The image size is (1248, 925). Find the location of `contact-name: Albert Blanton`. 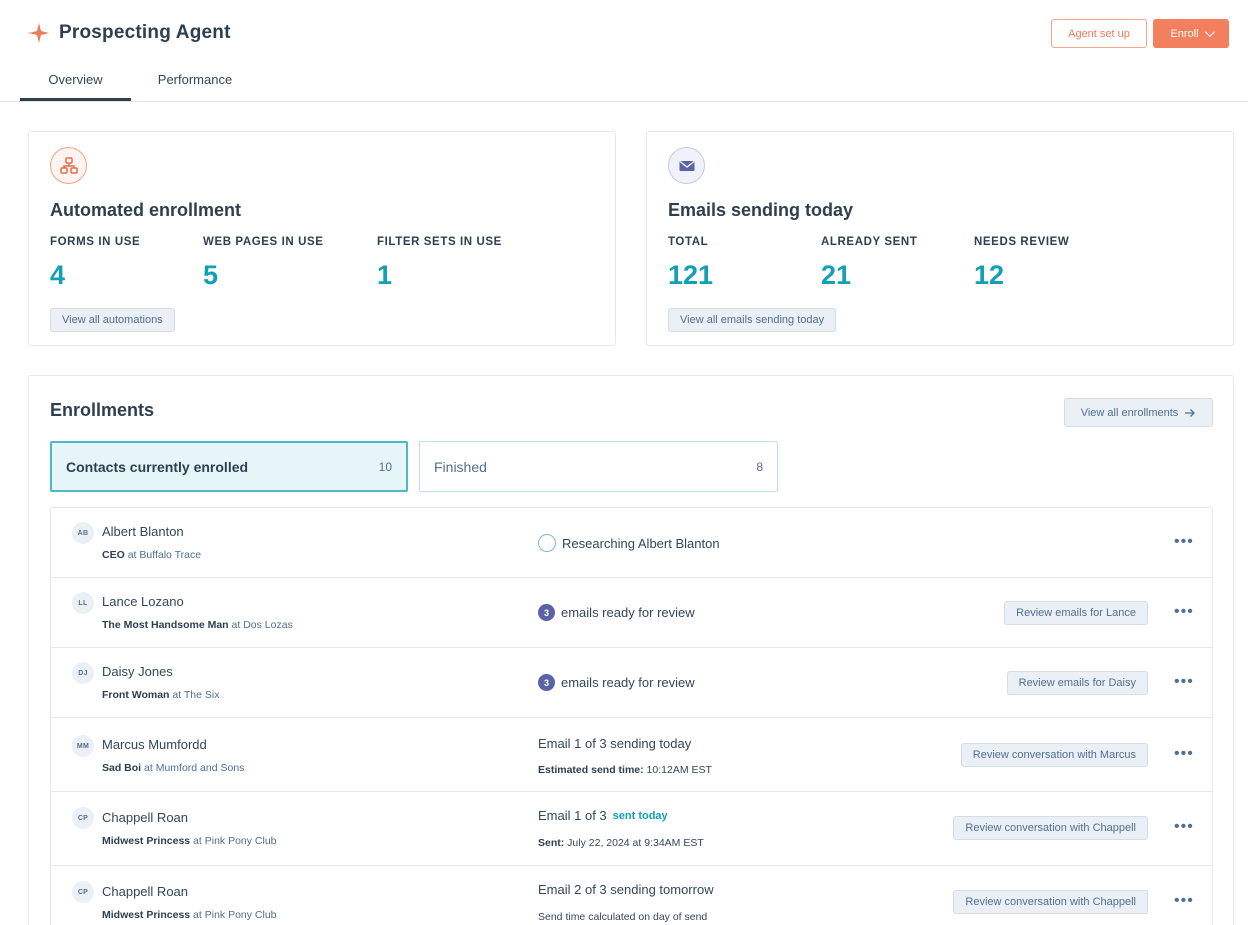

contact-name: Albert Blanton is located at coordinates (143, 531).